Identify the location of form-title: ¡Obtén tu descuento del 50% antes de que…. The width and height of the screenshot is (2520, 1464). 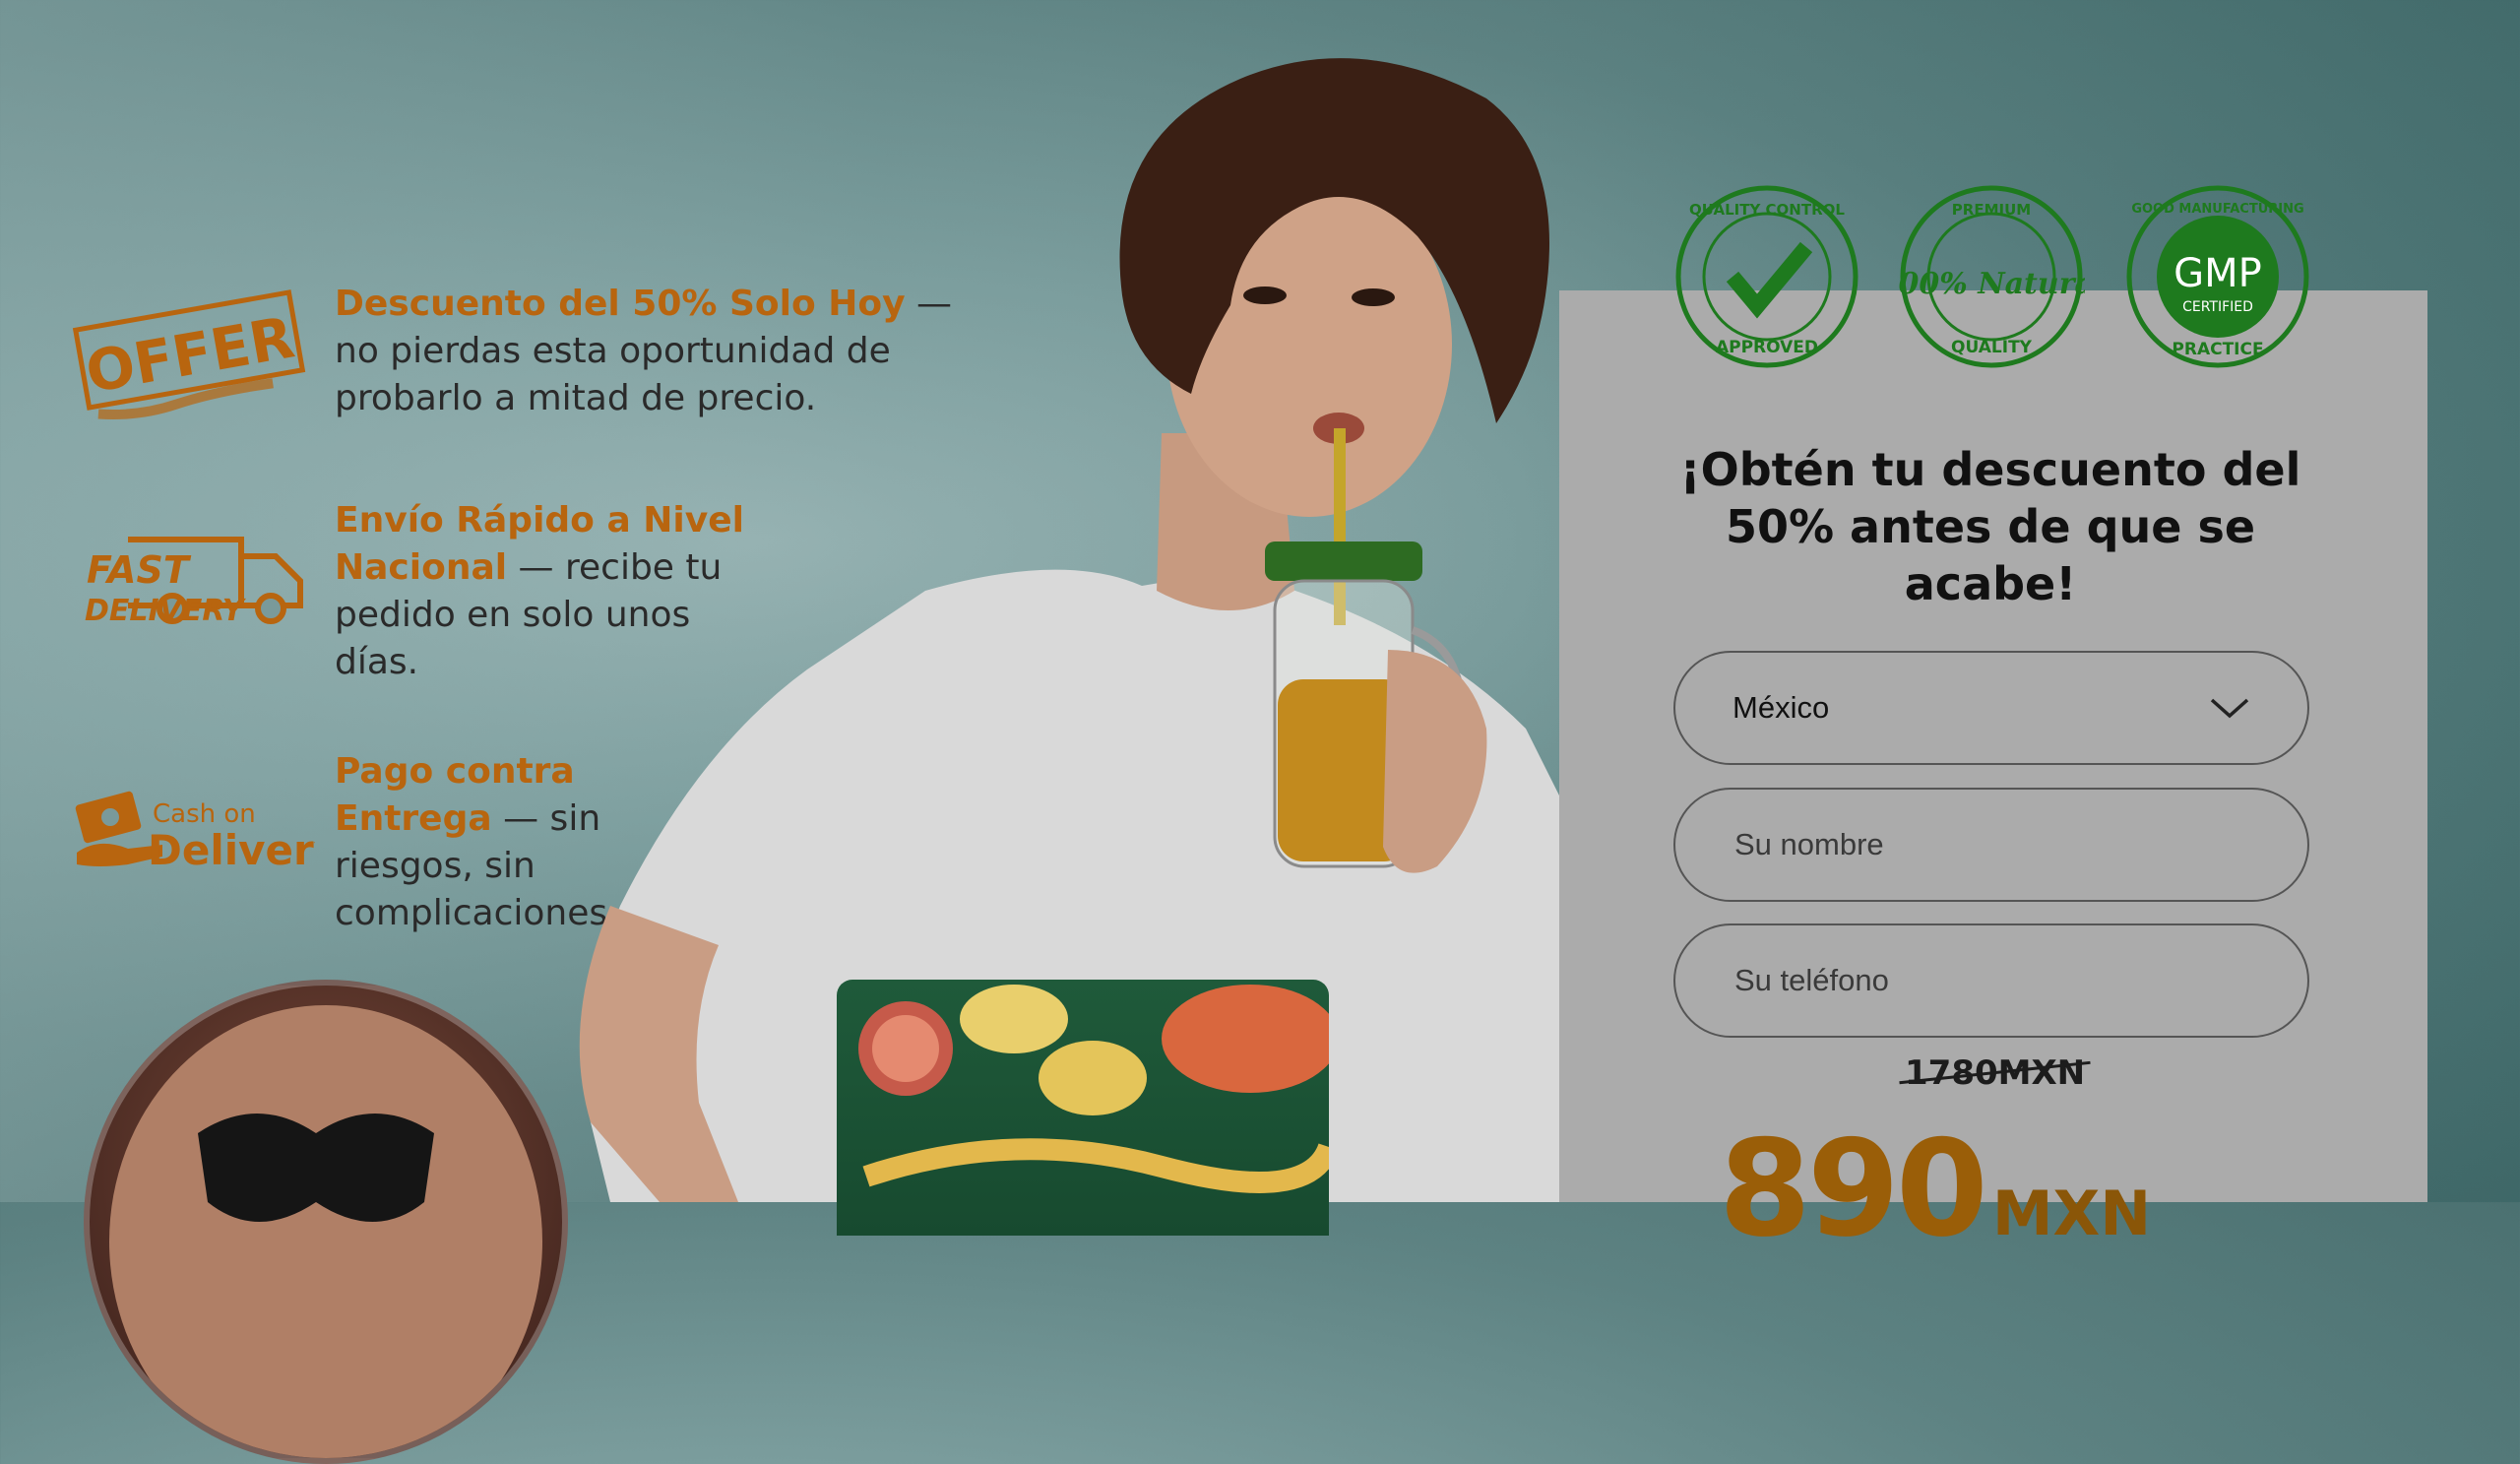
(1990, 526).